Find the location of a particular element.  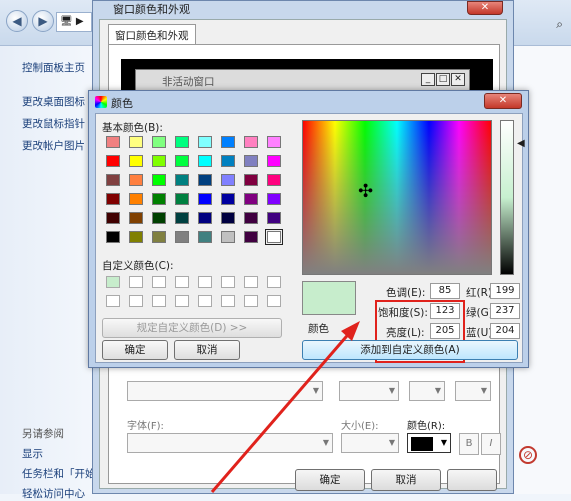

annotation-arrow is located at coordinates (285, 407).